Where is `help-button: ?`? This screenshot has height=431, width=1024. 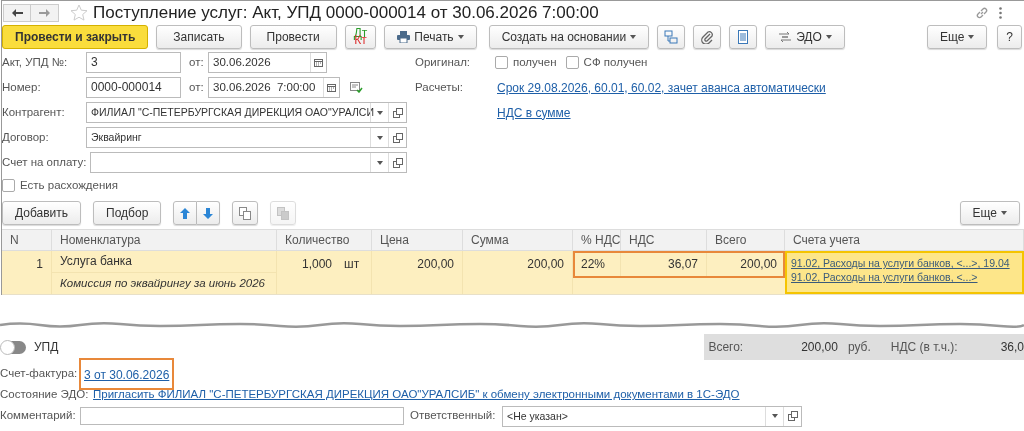
help-button: ? is located at coordinates (1009, 37).